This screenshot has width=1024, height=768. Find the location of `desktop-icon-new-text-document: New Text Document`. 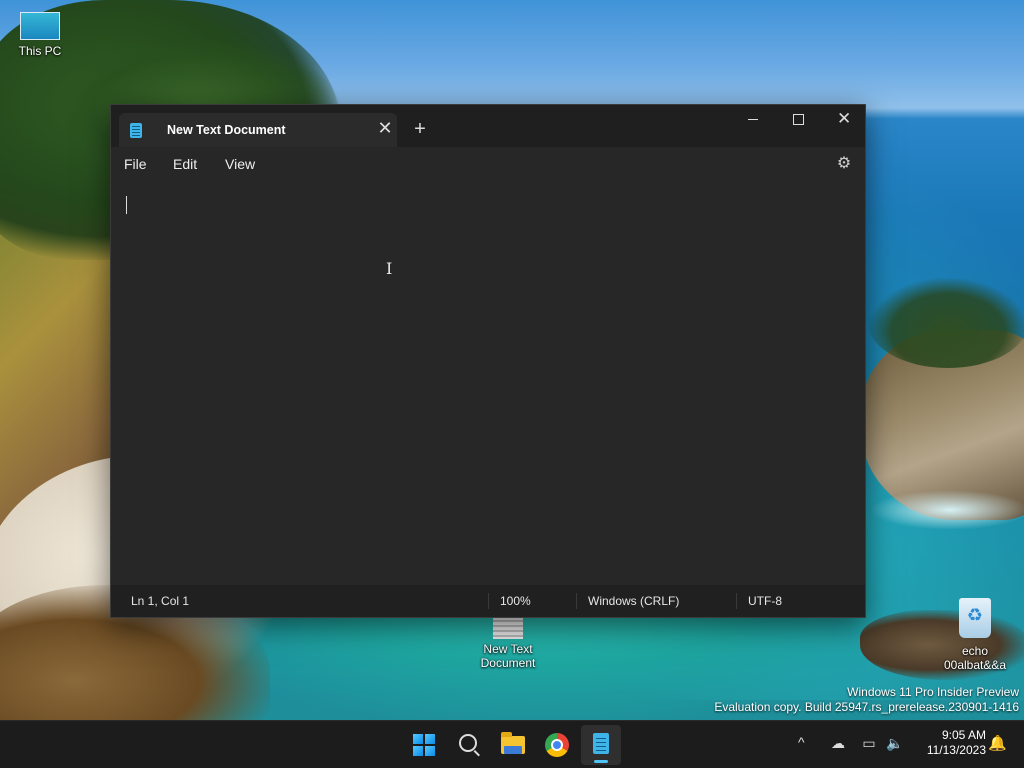

desktop-icon-new-text-document: New Text Document is located at coordinates (508, 642).